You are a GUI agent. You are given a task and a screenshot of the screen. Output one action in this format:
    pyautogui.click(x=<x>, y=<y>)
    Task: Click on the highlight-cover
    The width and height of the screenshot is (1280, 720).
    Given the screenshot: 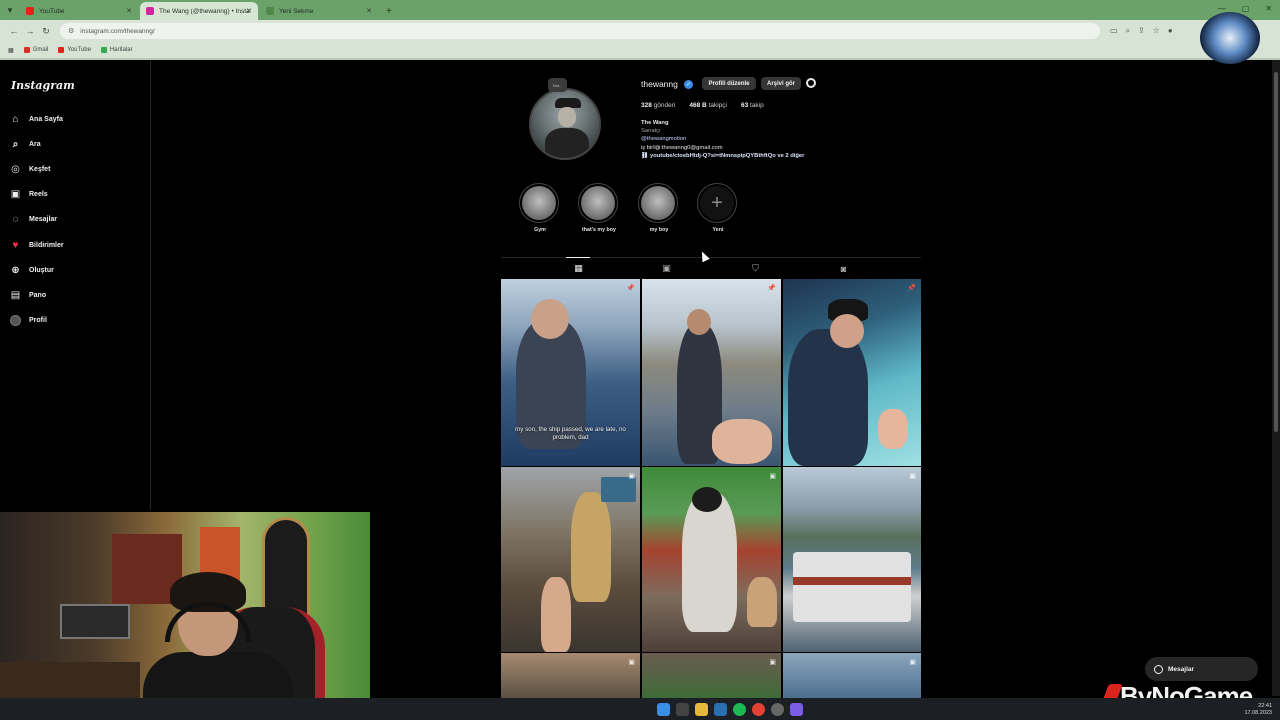 What is the action you would take?
    pyautogui.click(x=598, y=203)
    